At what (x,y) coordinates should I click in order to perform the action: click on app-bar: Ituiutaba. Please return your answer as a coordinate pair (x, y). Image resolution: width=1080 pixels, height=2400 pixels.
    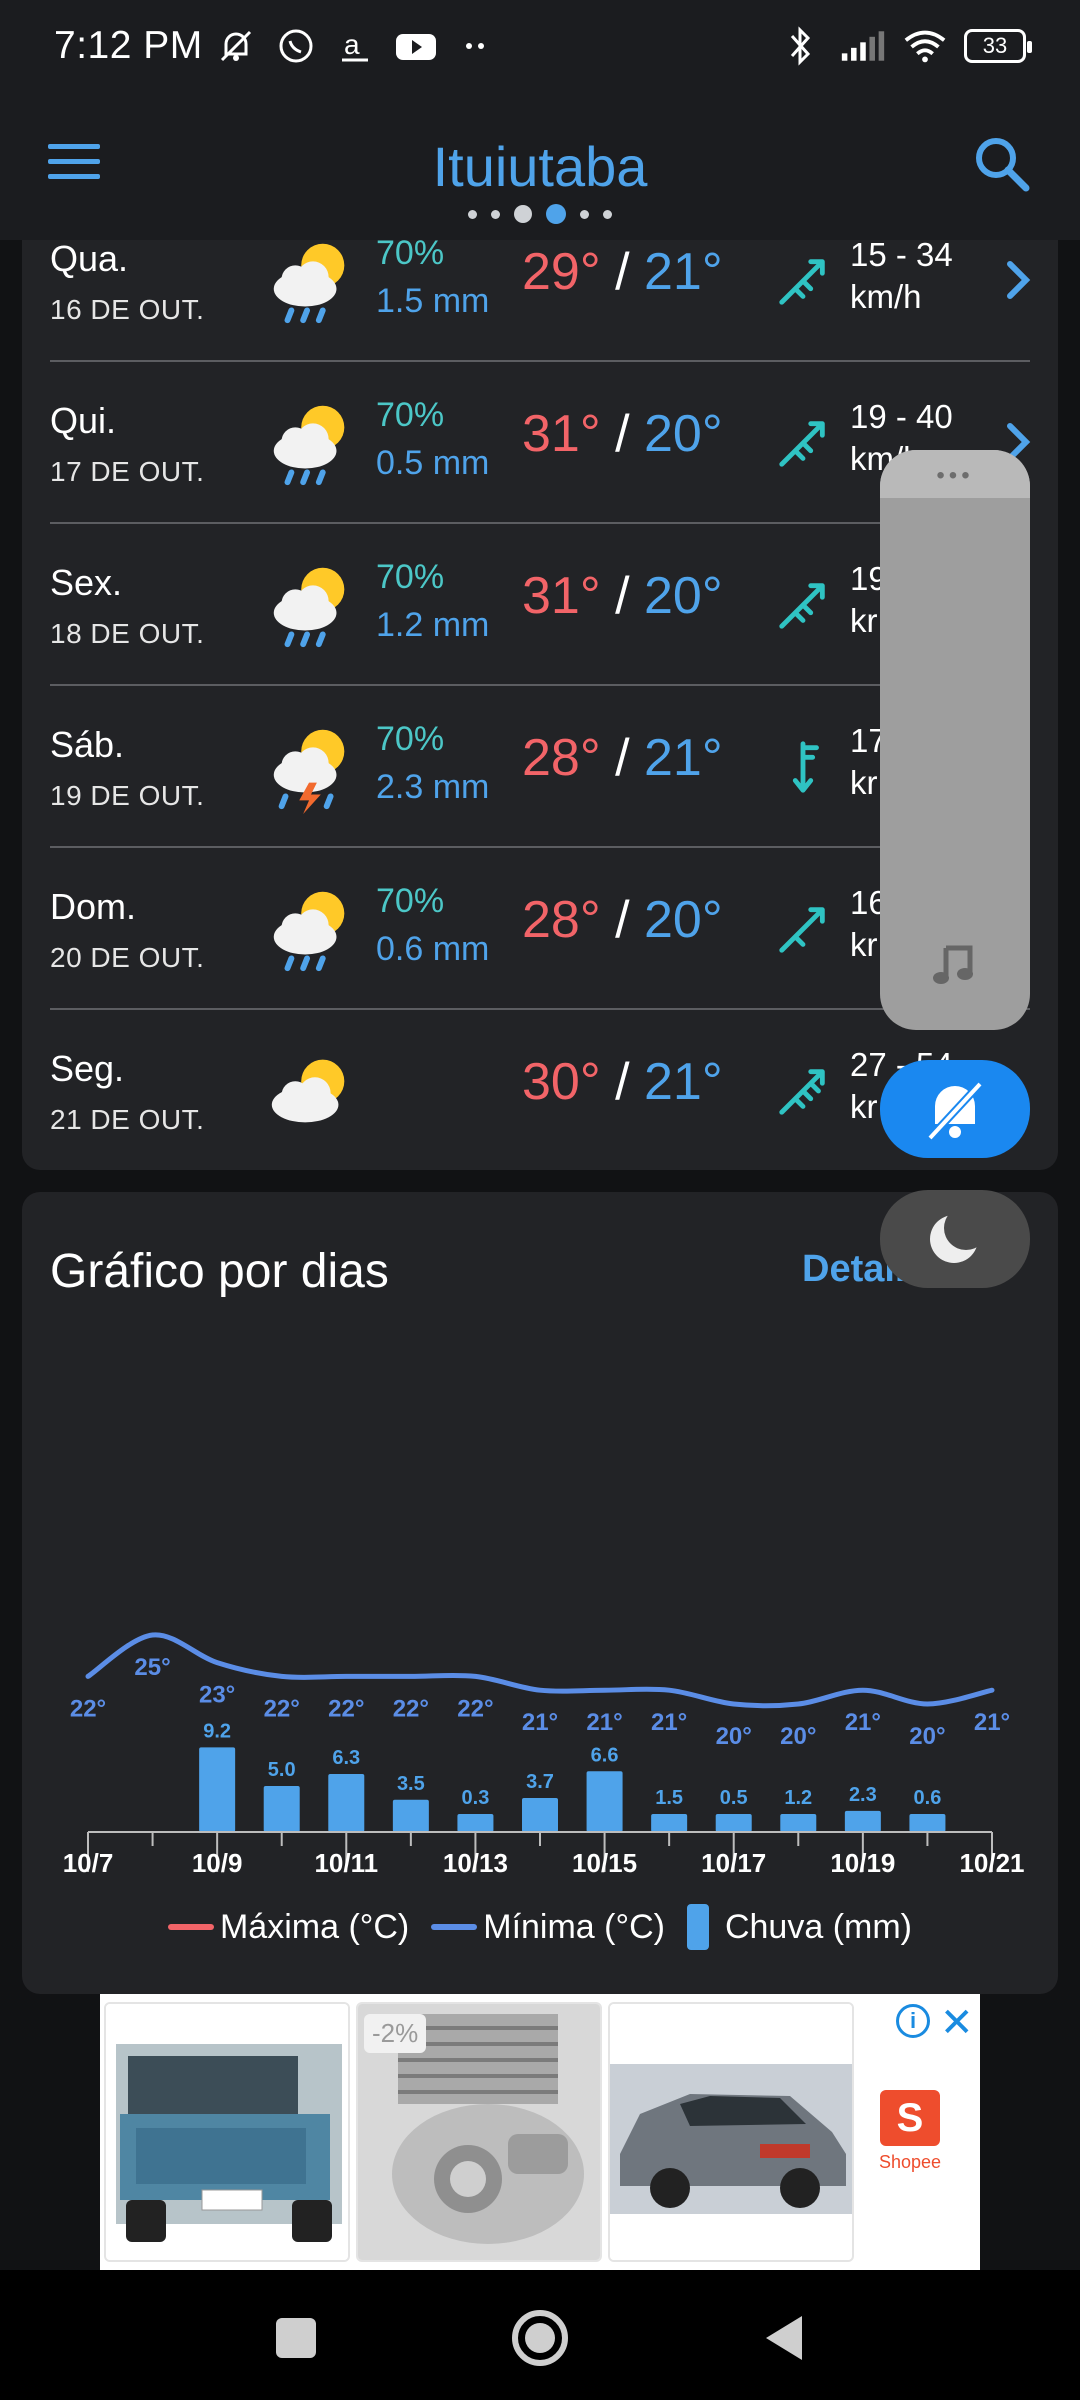
    Looking at the image, I should click on (540, 166).